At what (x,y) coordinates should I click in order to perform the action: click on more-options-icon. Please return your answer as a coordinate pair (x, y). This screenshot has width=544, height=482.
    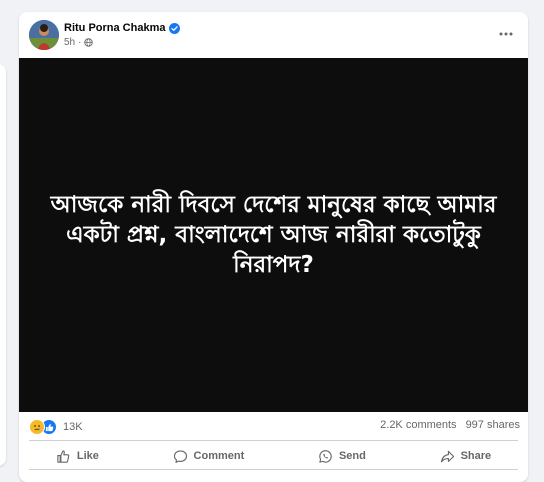
    Looking at the image, I should click on (506, 34).